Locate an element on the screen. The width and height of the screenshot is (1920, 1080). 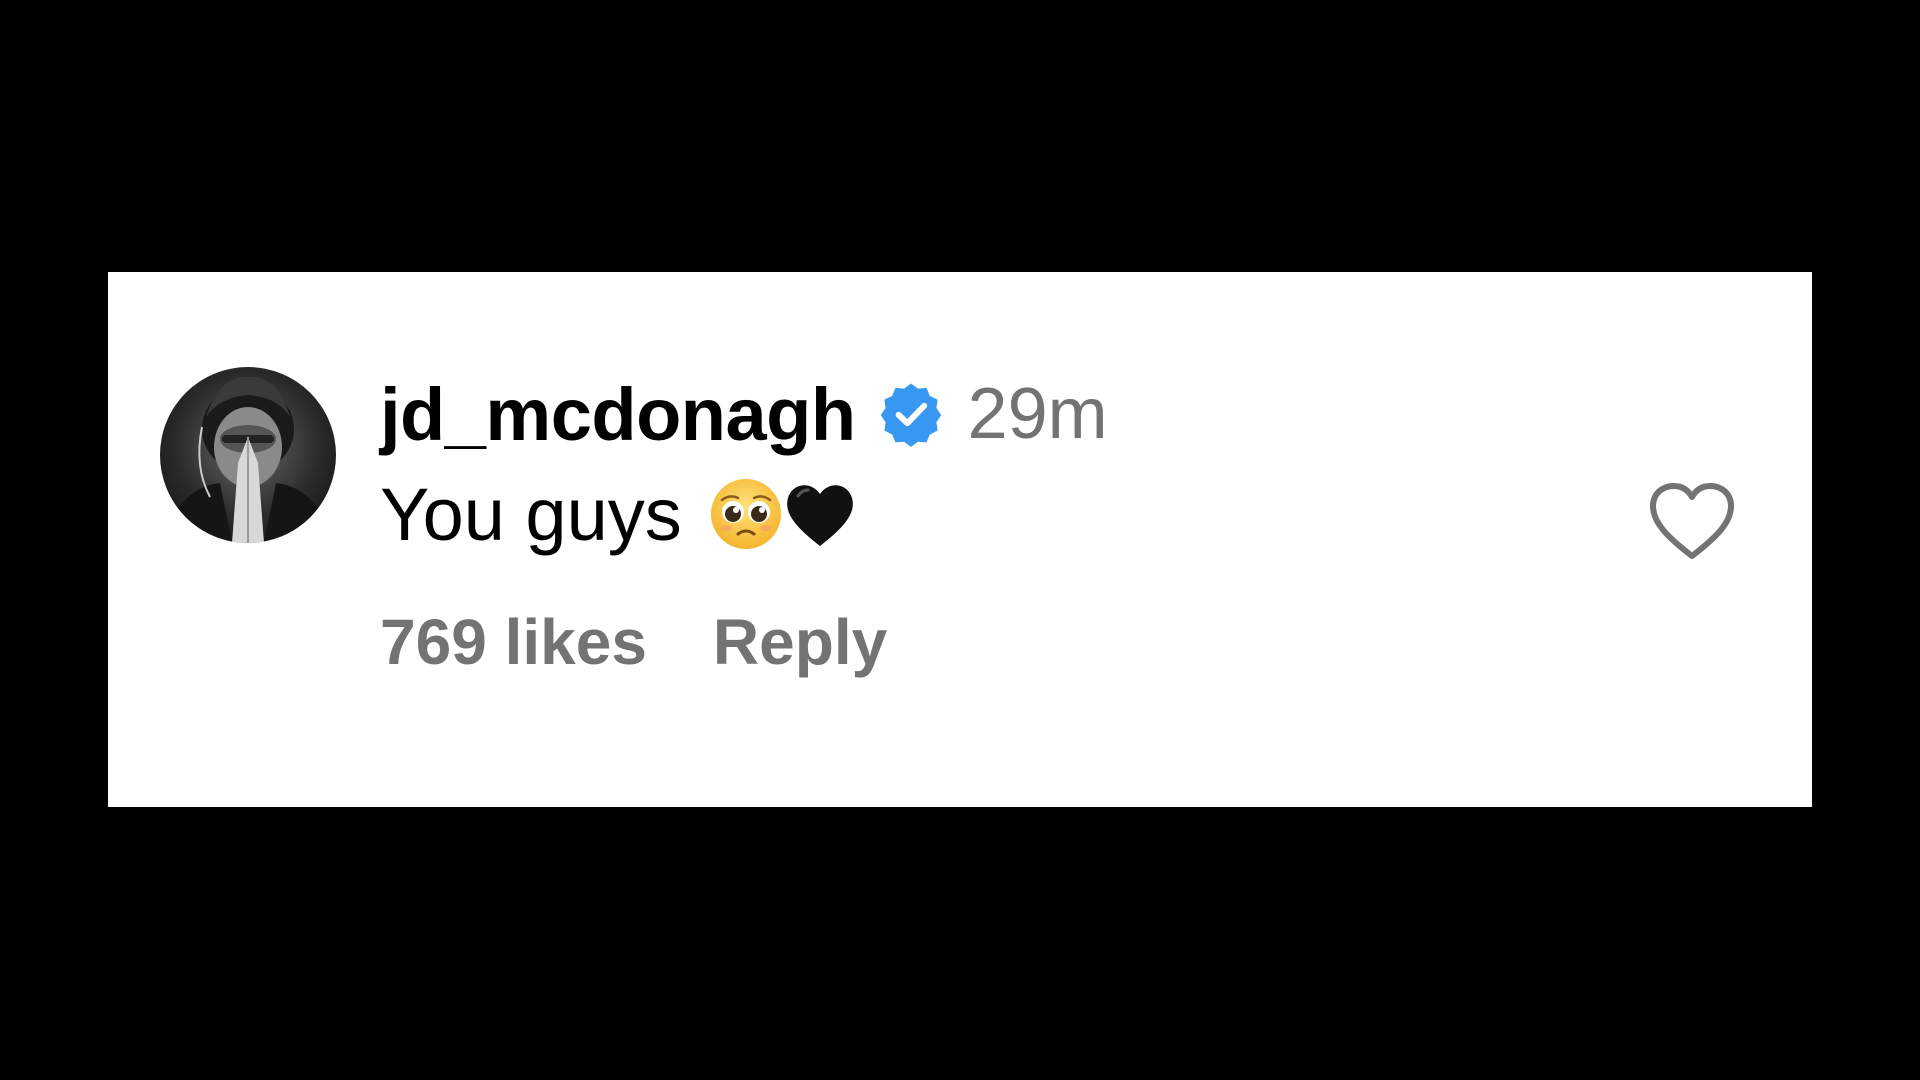
avatar is located at coordinates (248, 455).